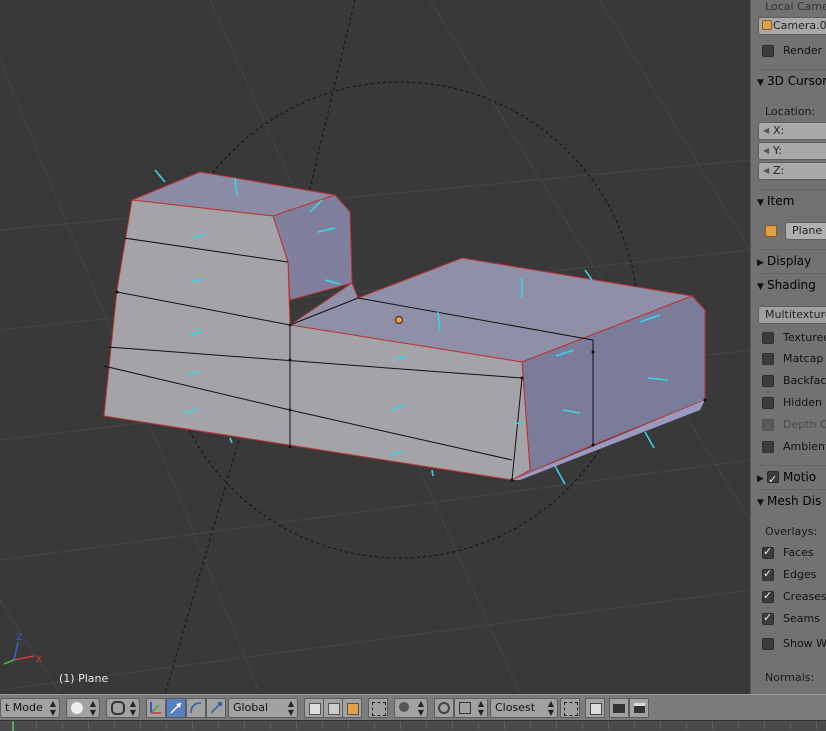 Image resolution: width=826 pixels, height=731 pixels. Describe the element at coordinates (768, 403) in the screenshot. I see `hidden-wire-checkbox` at that location.